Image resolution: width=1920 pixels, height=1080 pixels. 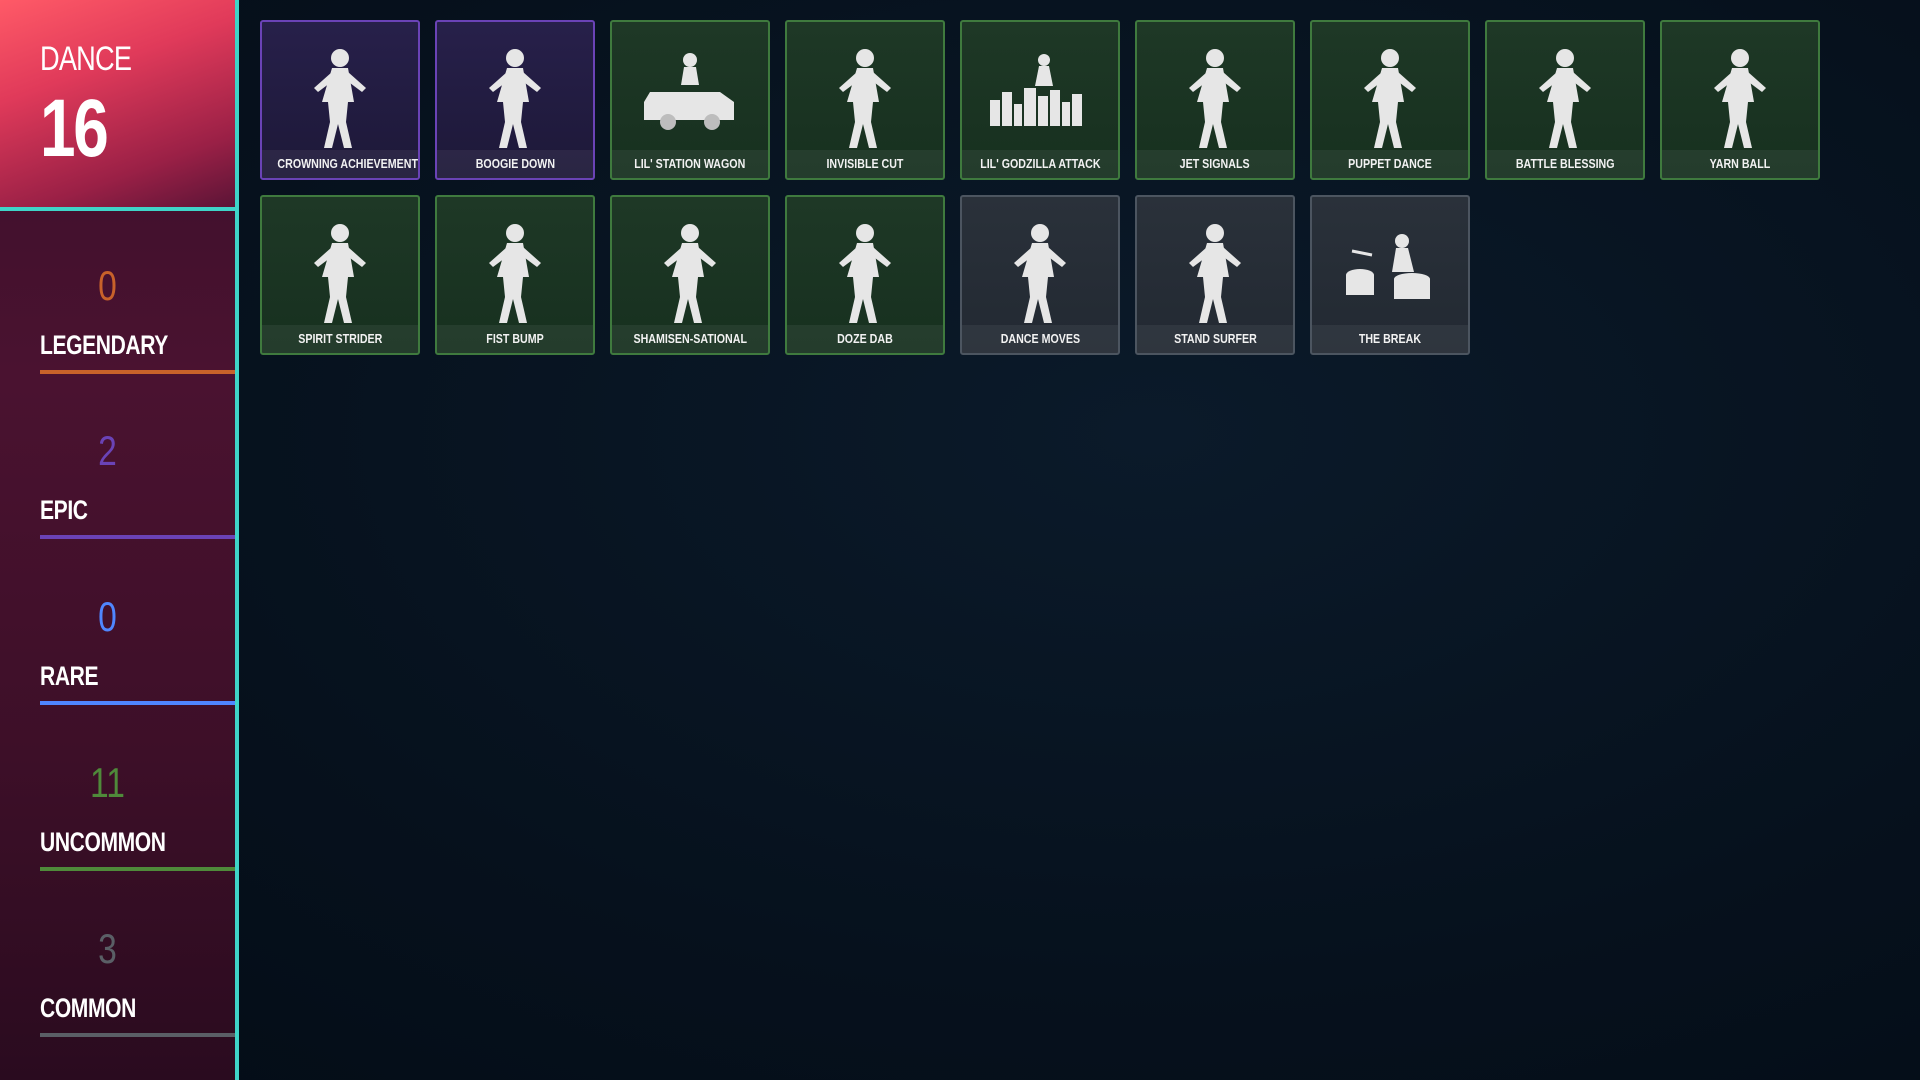 What do you see at coordinates (237, 540) in the screenshot?
I see `sidebar-divider` at bounding box center [237, 540].